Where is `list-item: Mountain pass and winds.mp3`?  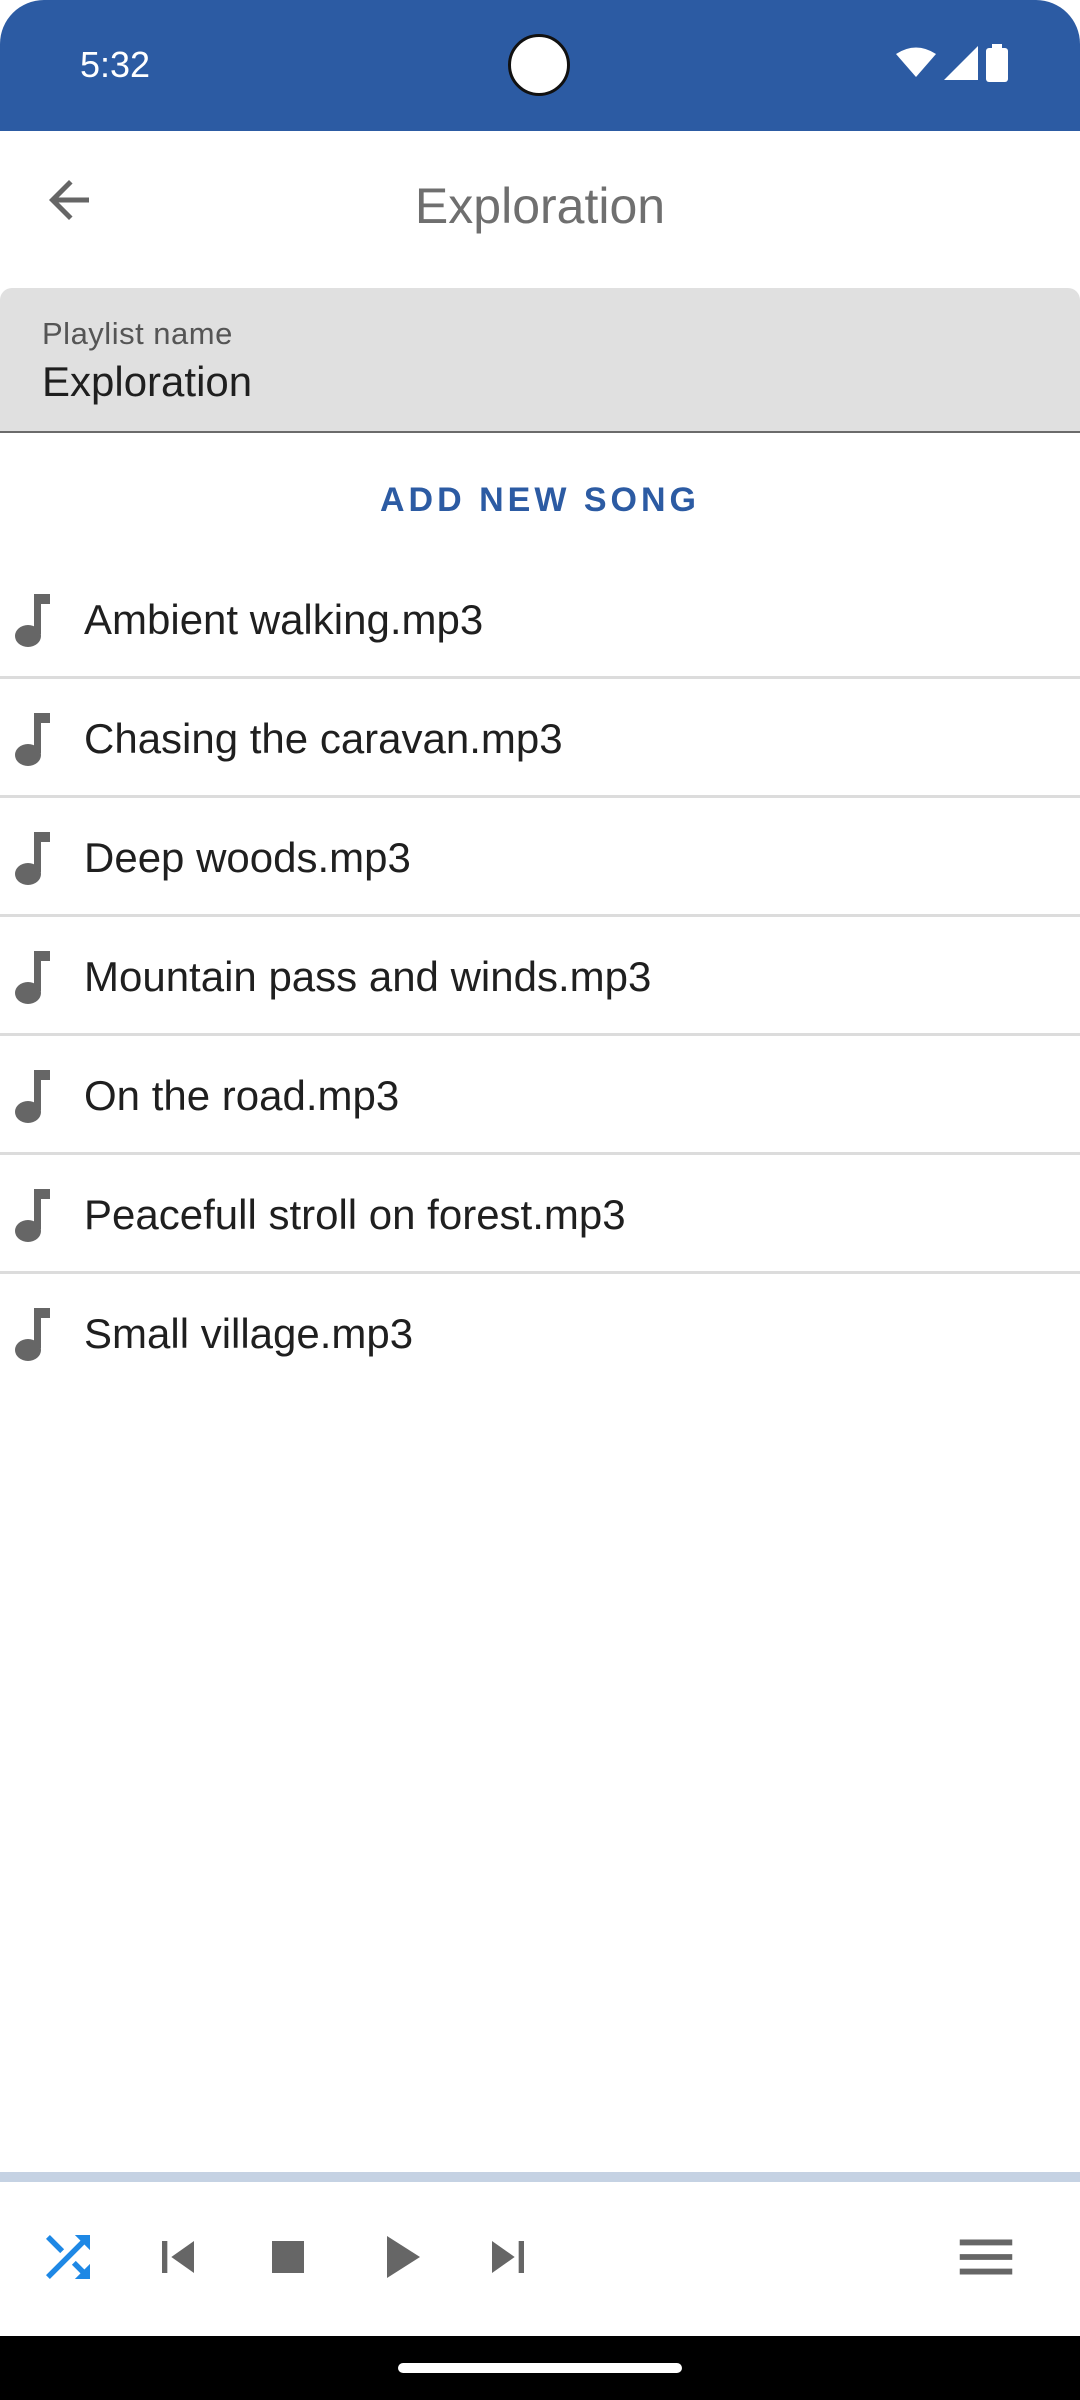
list-item: Mountain pass and winds.mp3 is located at coordinates (540, 976).